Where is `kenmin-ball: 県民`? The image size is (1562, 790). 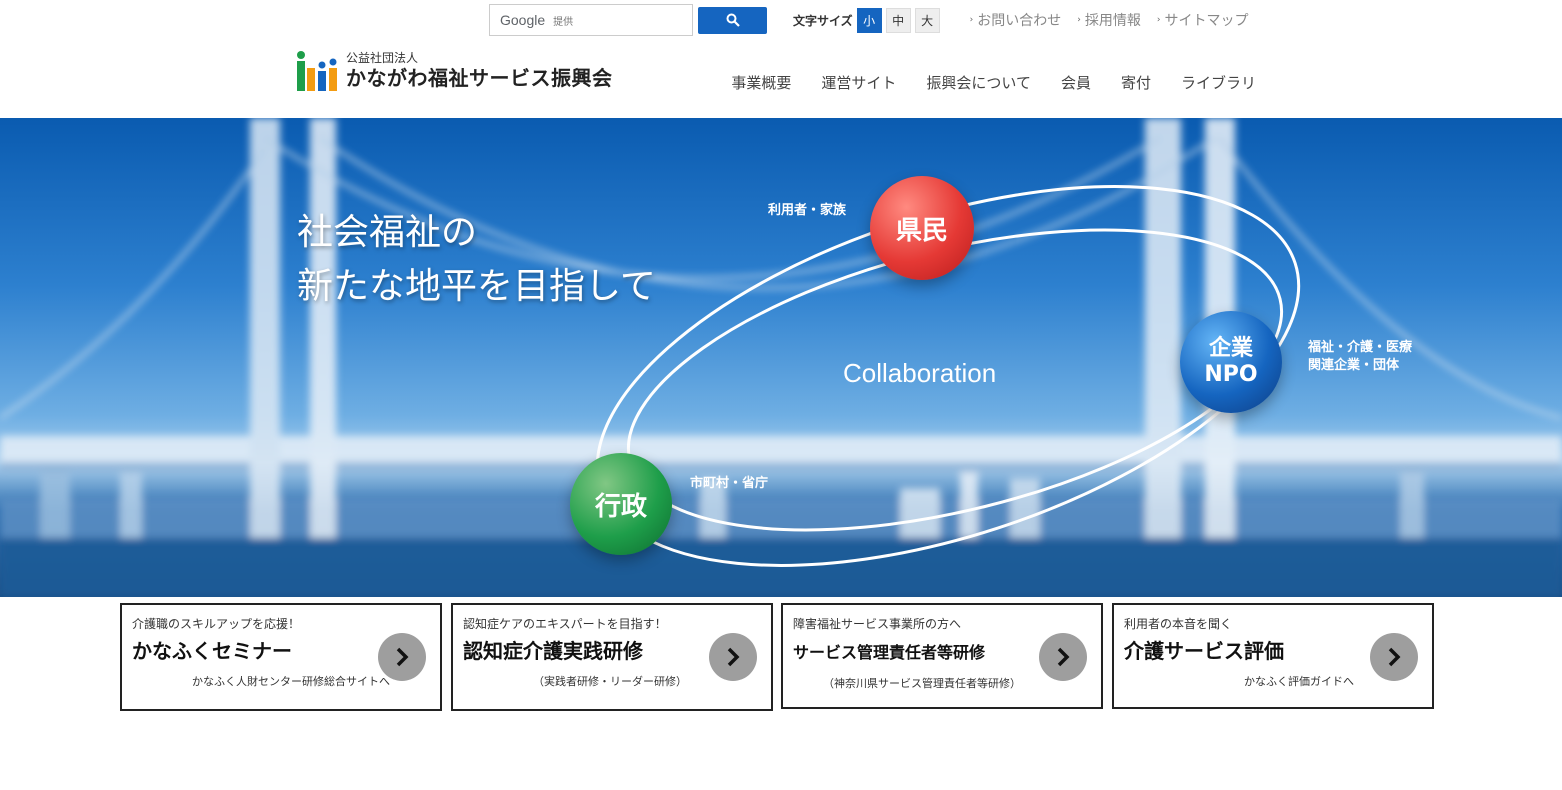
kenmin-ball: 県民 is located at coordinates (922, 228).